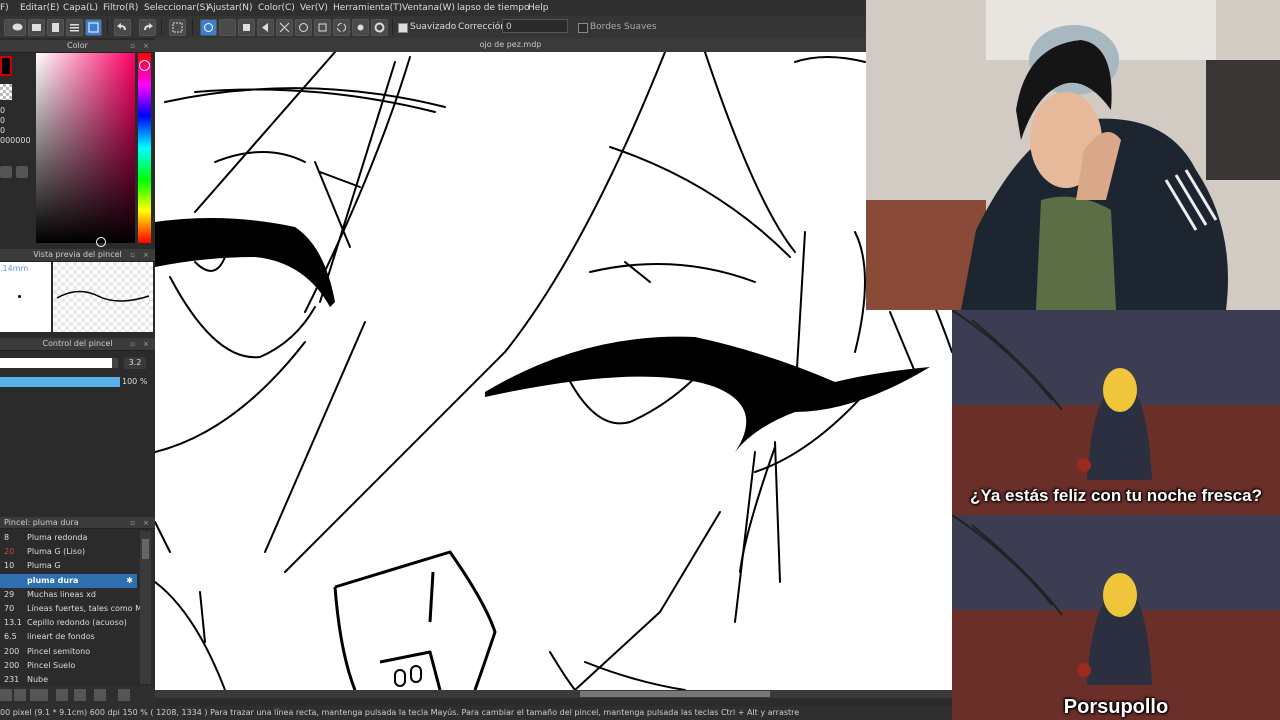 The width and height of the screenshot is (1280, 720). Describe the element at coordinates (177, 27) in the screenshot. I see `selection-icon` at that location.